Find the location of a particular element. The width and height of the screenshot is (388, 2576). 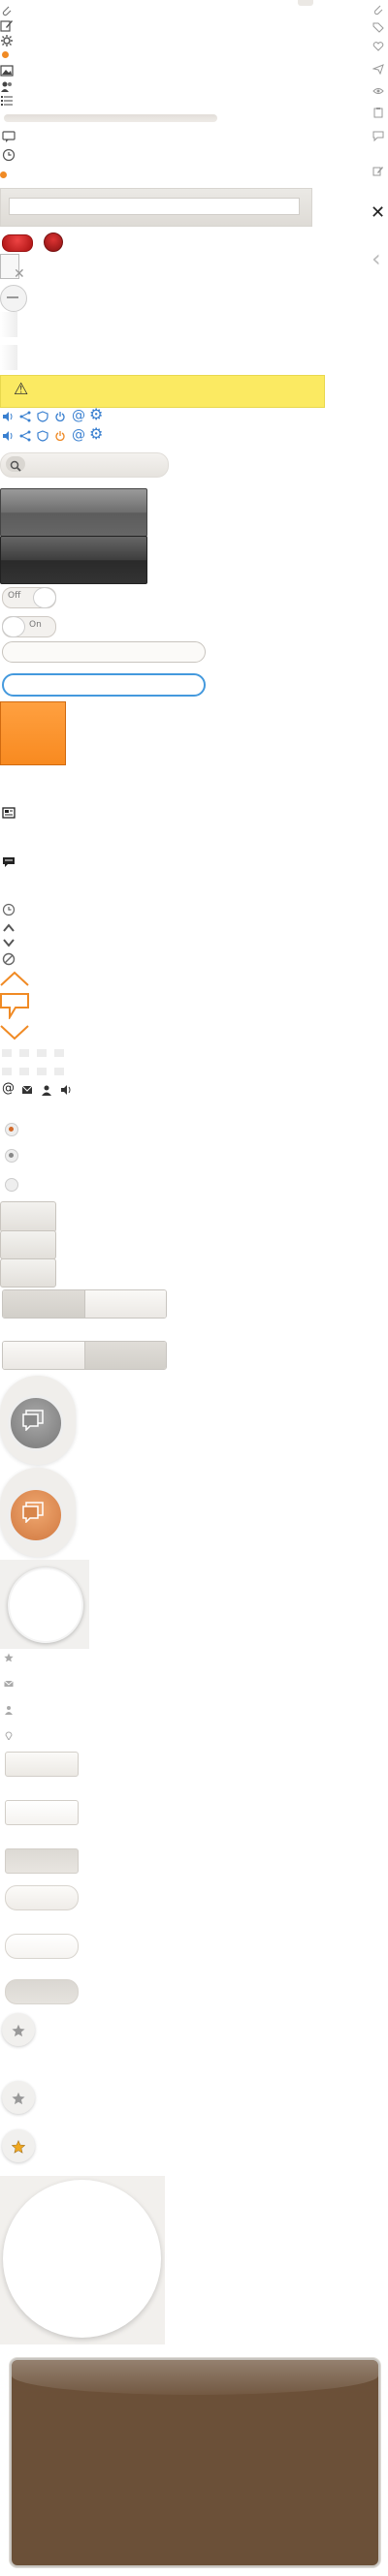

radio-button-empty is located at coordinates (11, 1185).